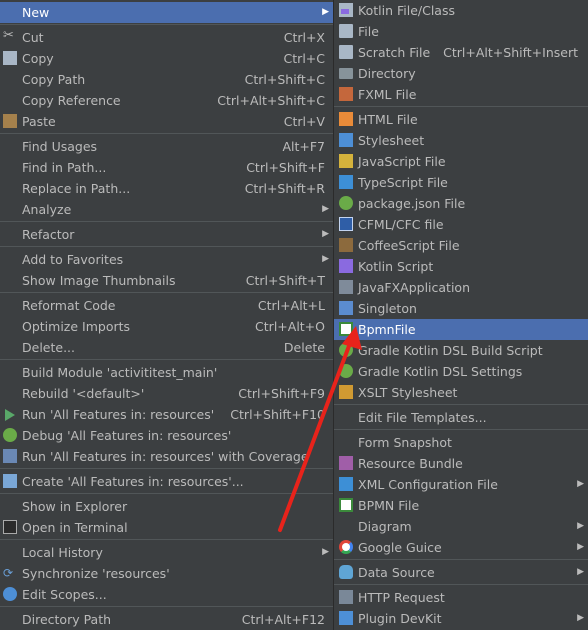 The width and height of the screenshot is (588, 630). Describe the element at coordinates (461, 392) in the screenshot. I see `submenu-item-xslt: XSLT Stylesheet` at that location.